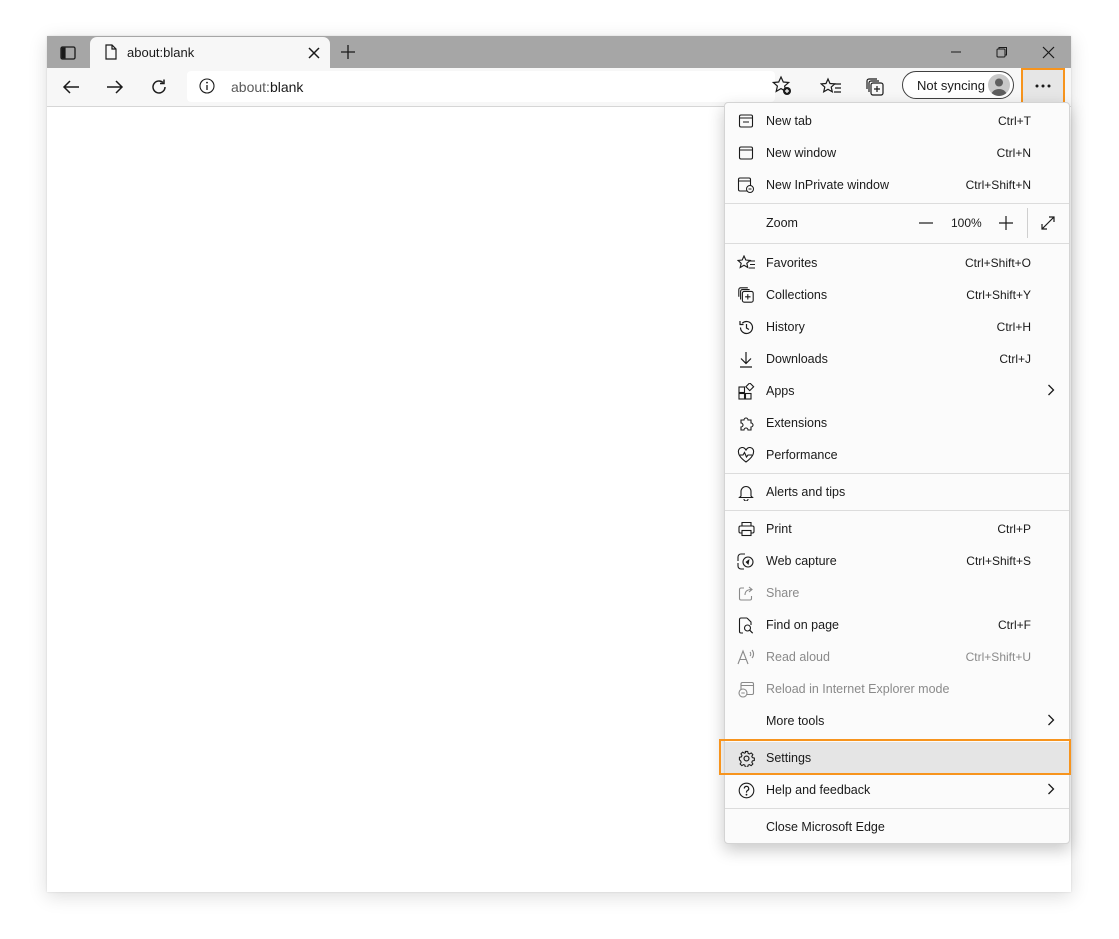 The height and width of the screenshot is (939, 1119). What do you see at coordinates (998, 295) in the screenshot?
I see `menu-item-shortcut: Ctrl+Shift+Y` at bounding box center [998, 295].